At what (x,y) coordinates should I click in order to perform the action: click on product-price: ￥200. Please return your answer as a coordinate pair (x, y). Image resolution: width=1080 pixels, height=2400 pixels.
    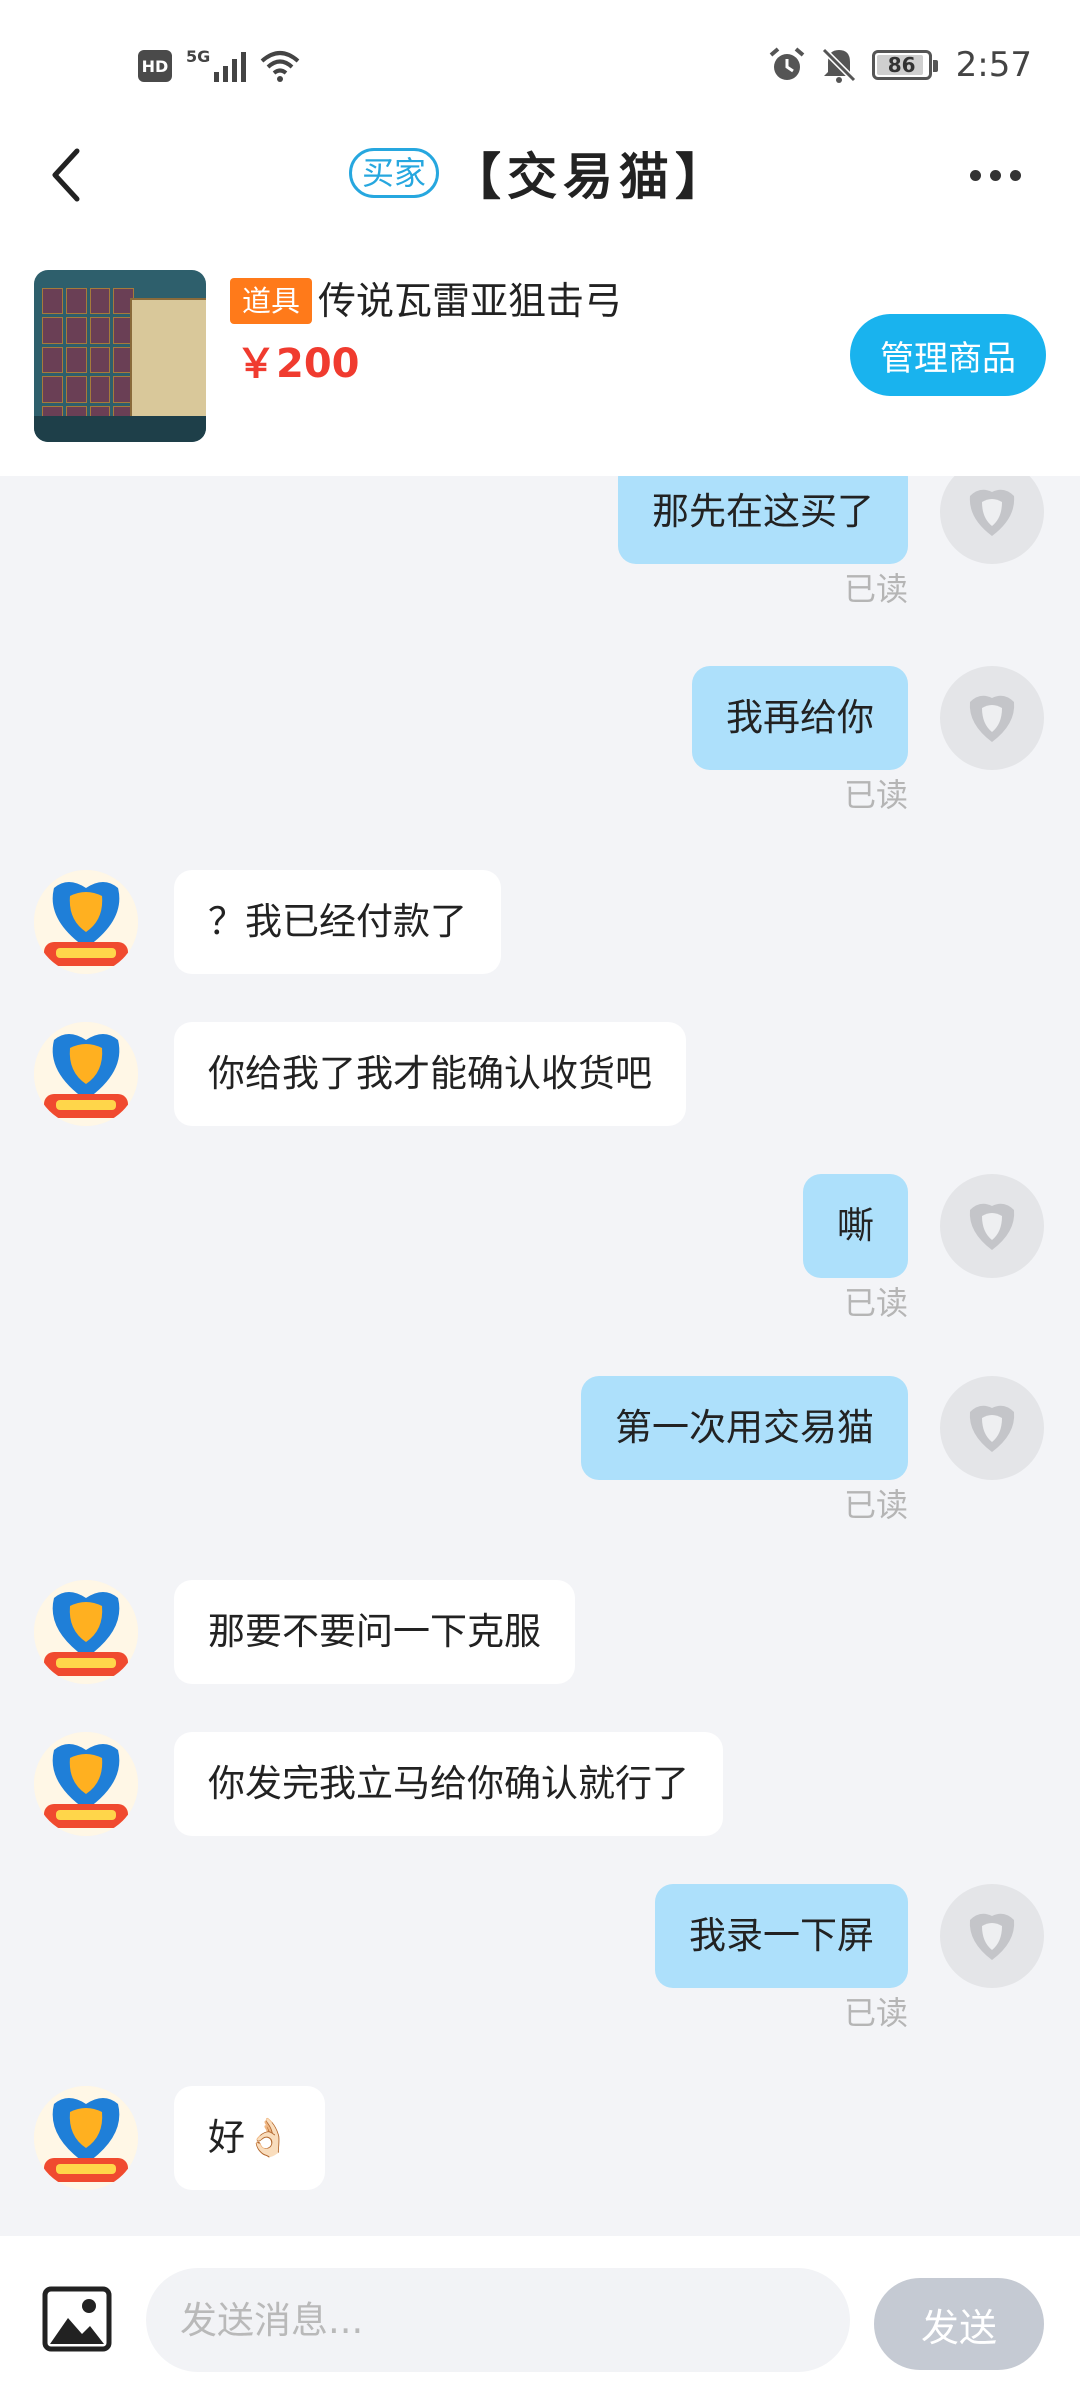
    Looking at the image, I should click on (298, 364).